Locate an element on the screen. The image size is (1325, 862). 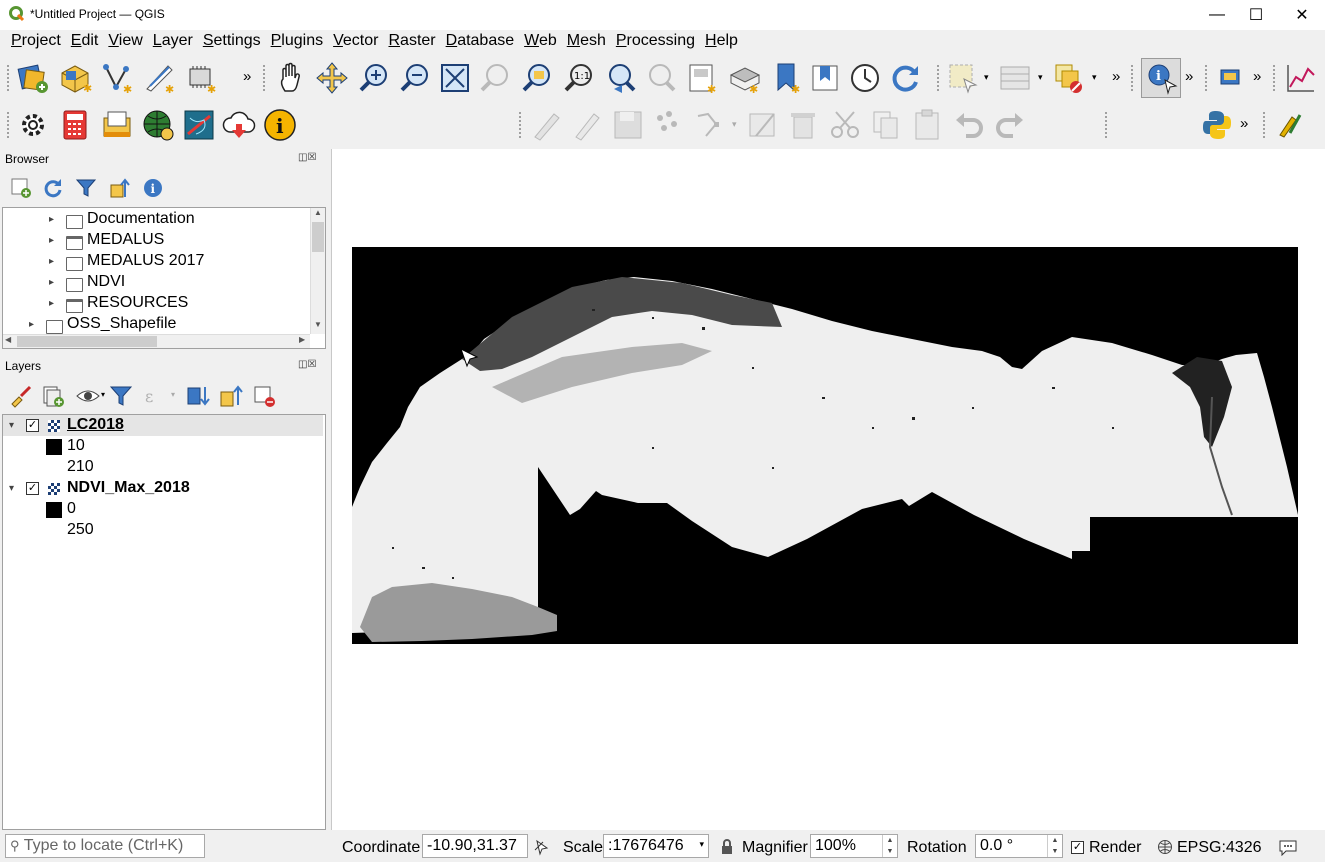
browser-item: ▸ Documentation is located at coordinates (155, 220).